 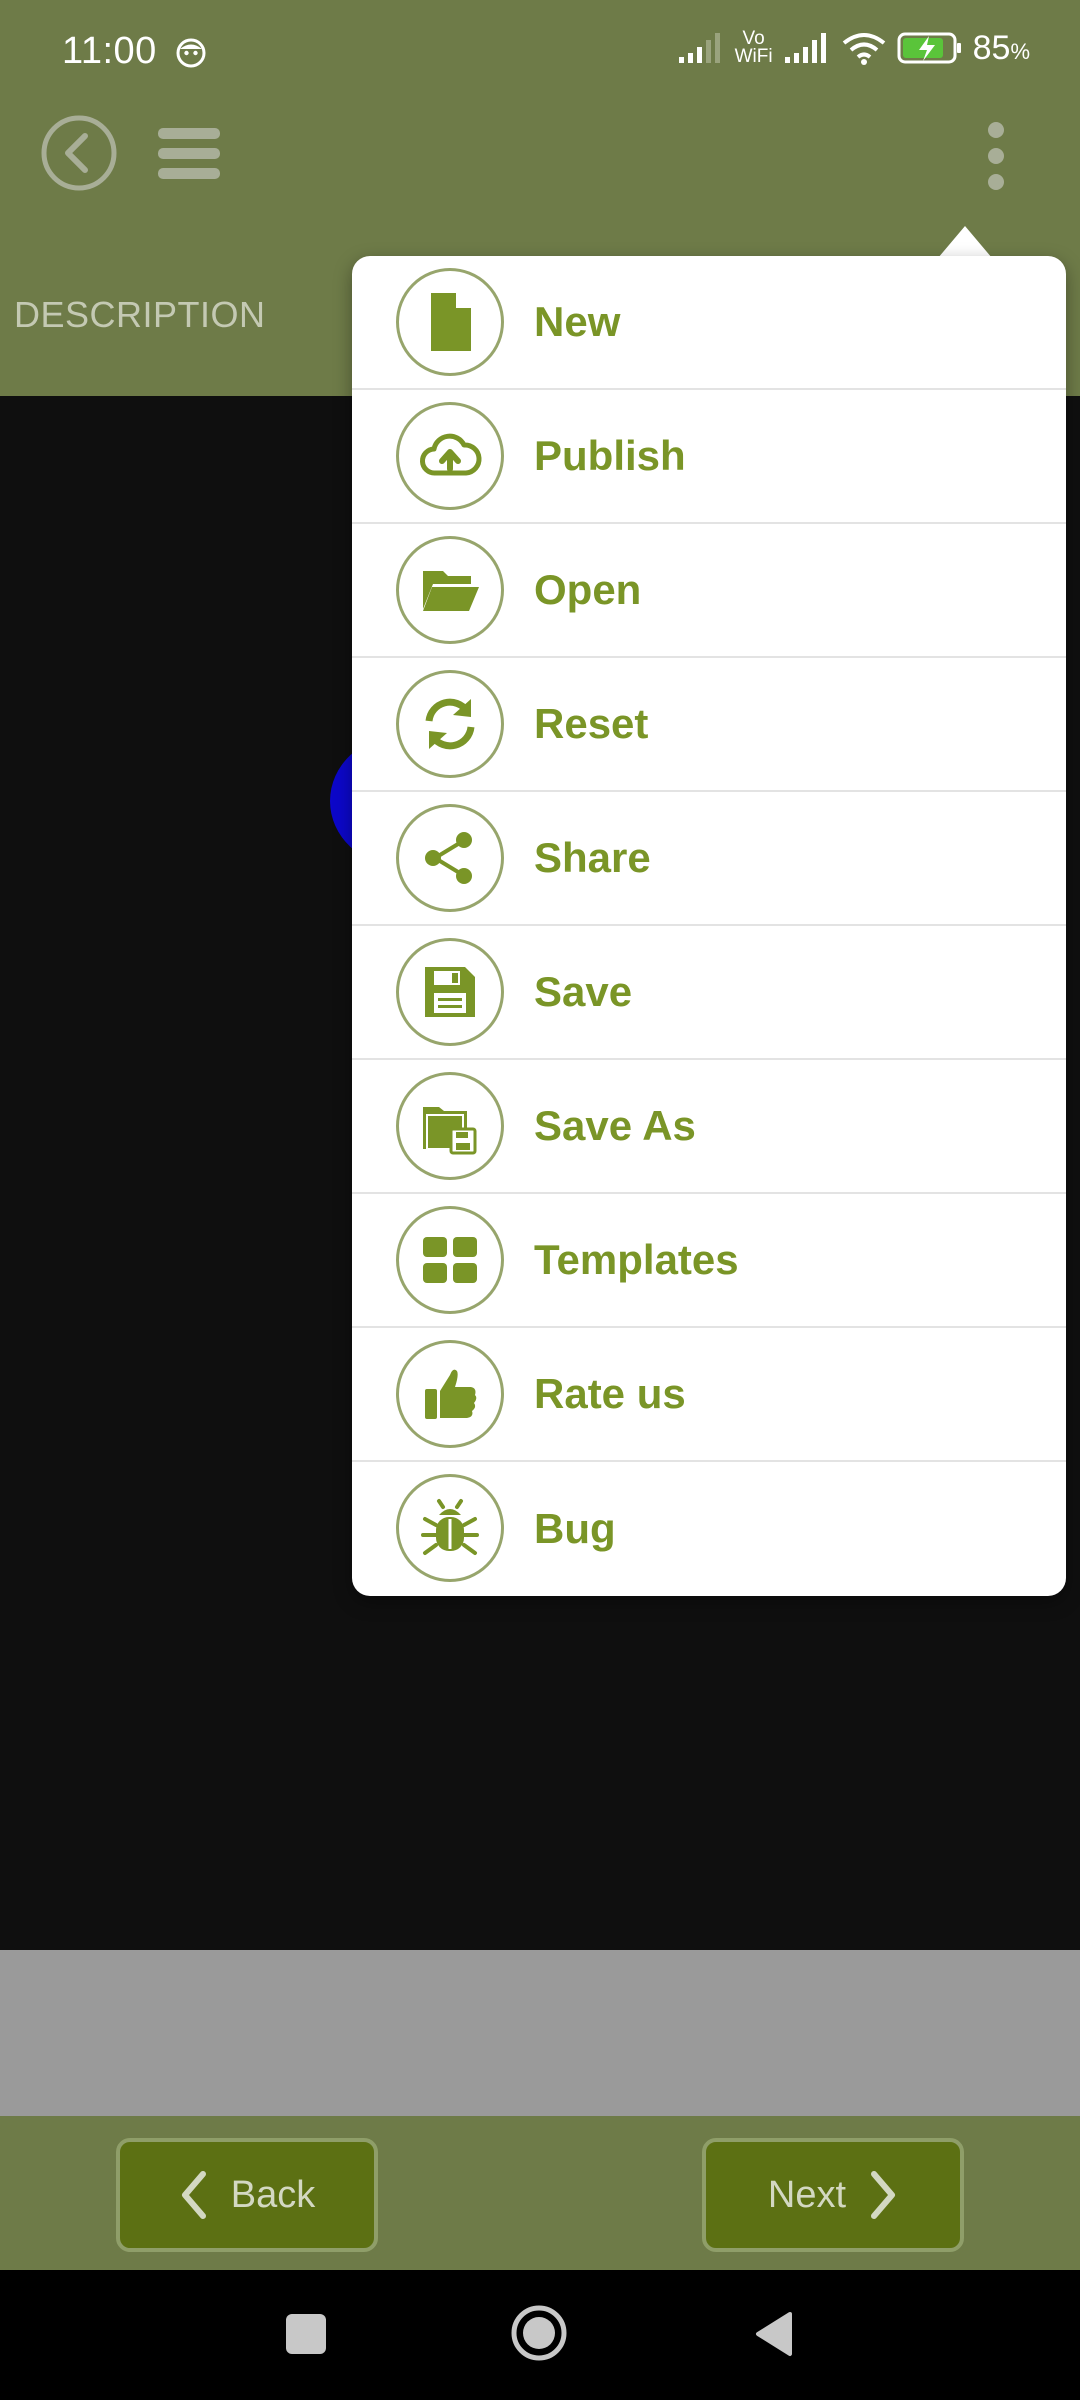 What do you see at coordinates (450, 322) in the screenshot?
I see `new-file-icon` at bounding box center [450, 322].